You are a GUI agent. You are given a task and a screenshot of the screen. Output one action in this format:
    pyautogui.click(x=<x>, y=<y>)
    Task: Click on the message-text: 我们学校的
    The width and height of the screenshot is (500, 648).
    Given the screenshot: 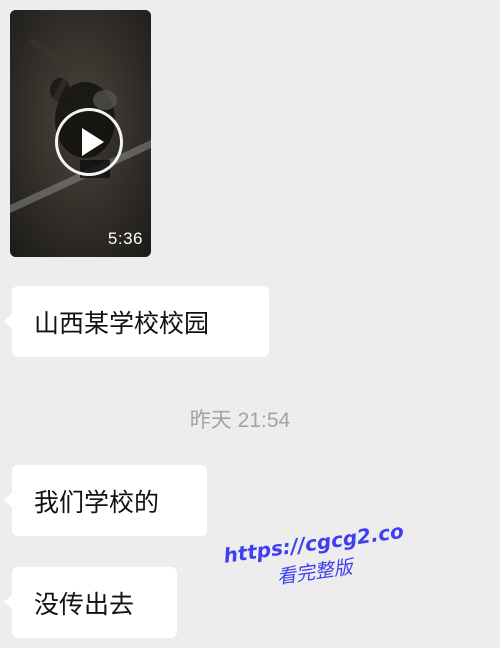 What is the action you would take?
    pyautogui.click(x=97, y=502)
    